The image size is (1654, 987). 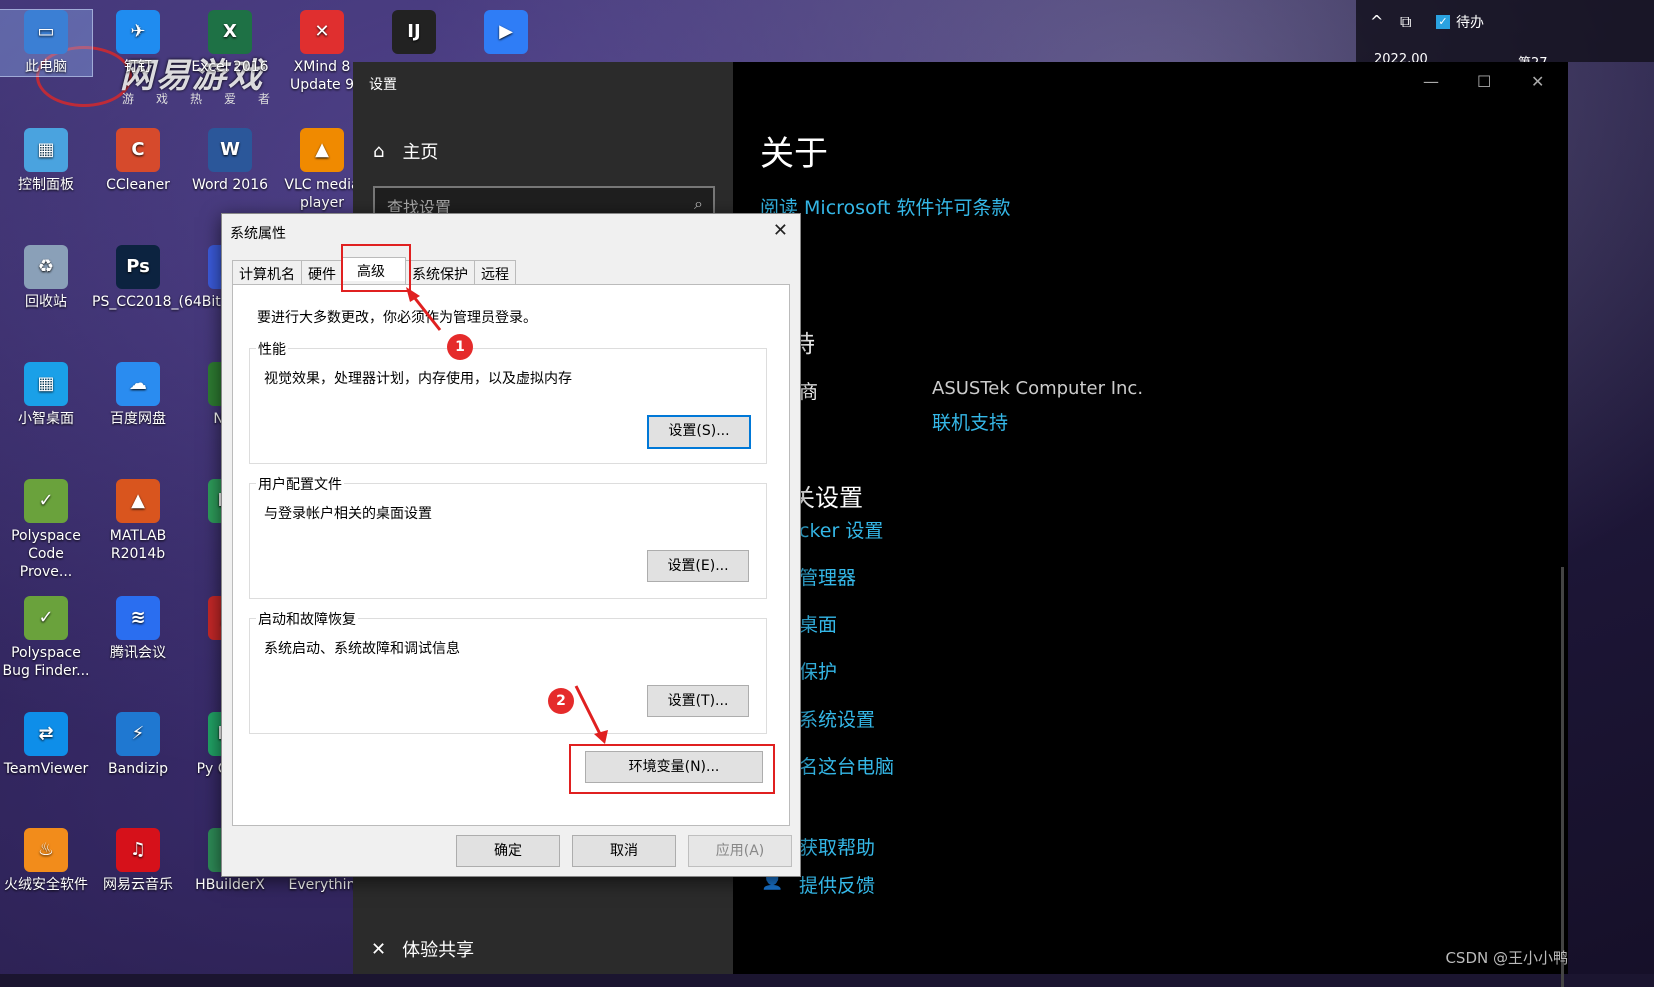 What do you see at coordinates (138, 769) in the screenshot?
I see `desktop-icon-label: Bandizip` at bounding box center [138, 769].